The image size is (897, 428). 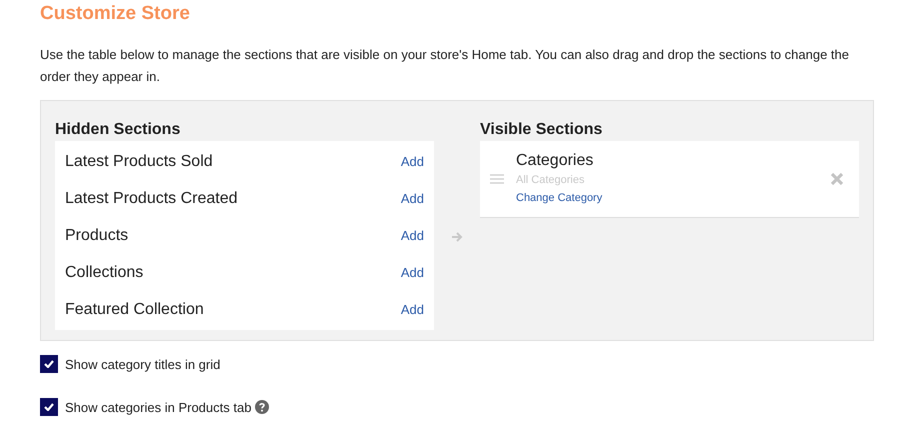 I want to click on section-name: Products, so click(x=96, y=235).